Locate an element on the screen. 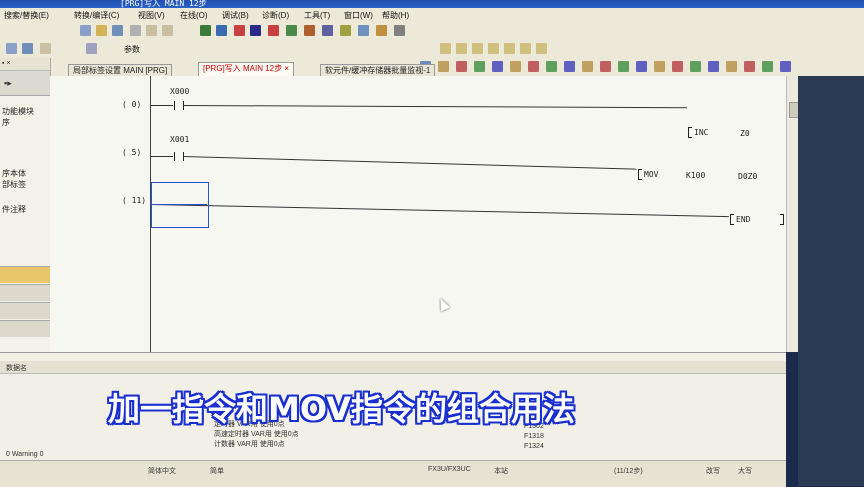 This screenshot has width=864, height=487. status-bar: 简体中文 简单 FX3U/FX3UC 本站 (11/12步) 改写 大写 is located at coordinates (393, 473).